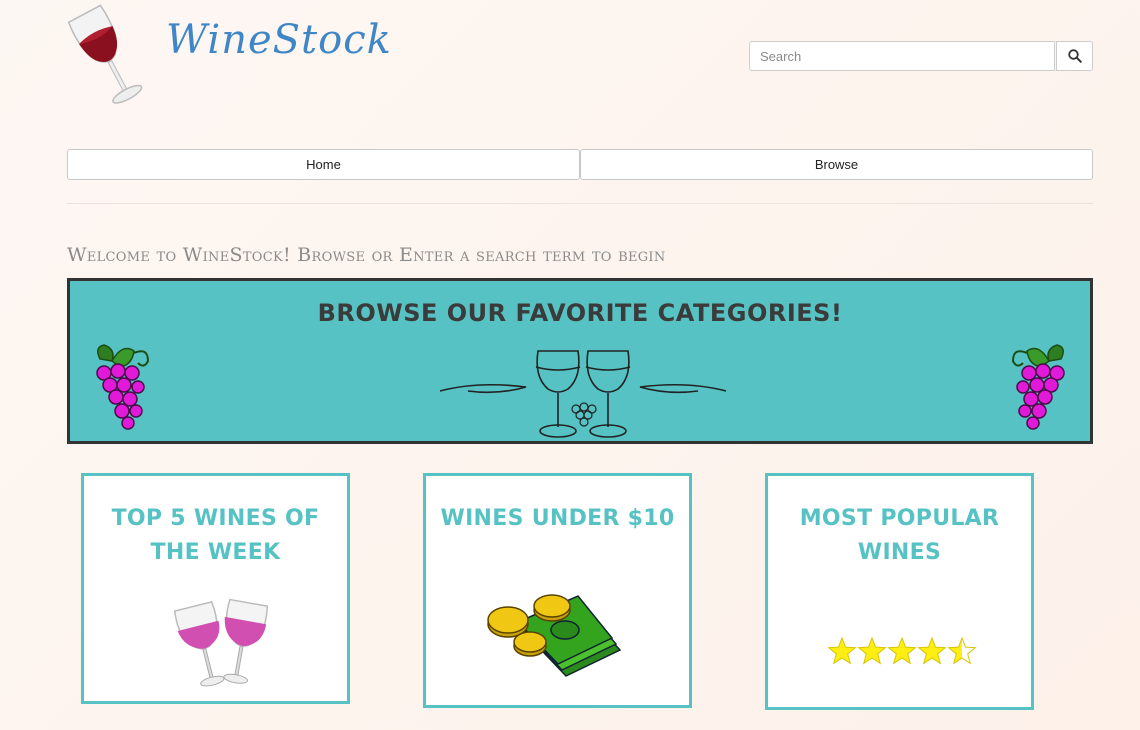 The image size is (1140, 730). I want to click on nav-home-label: Home, so click(323, 164).